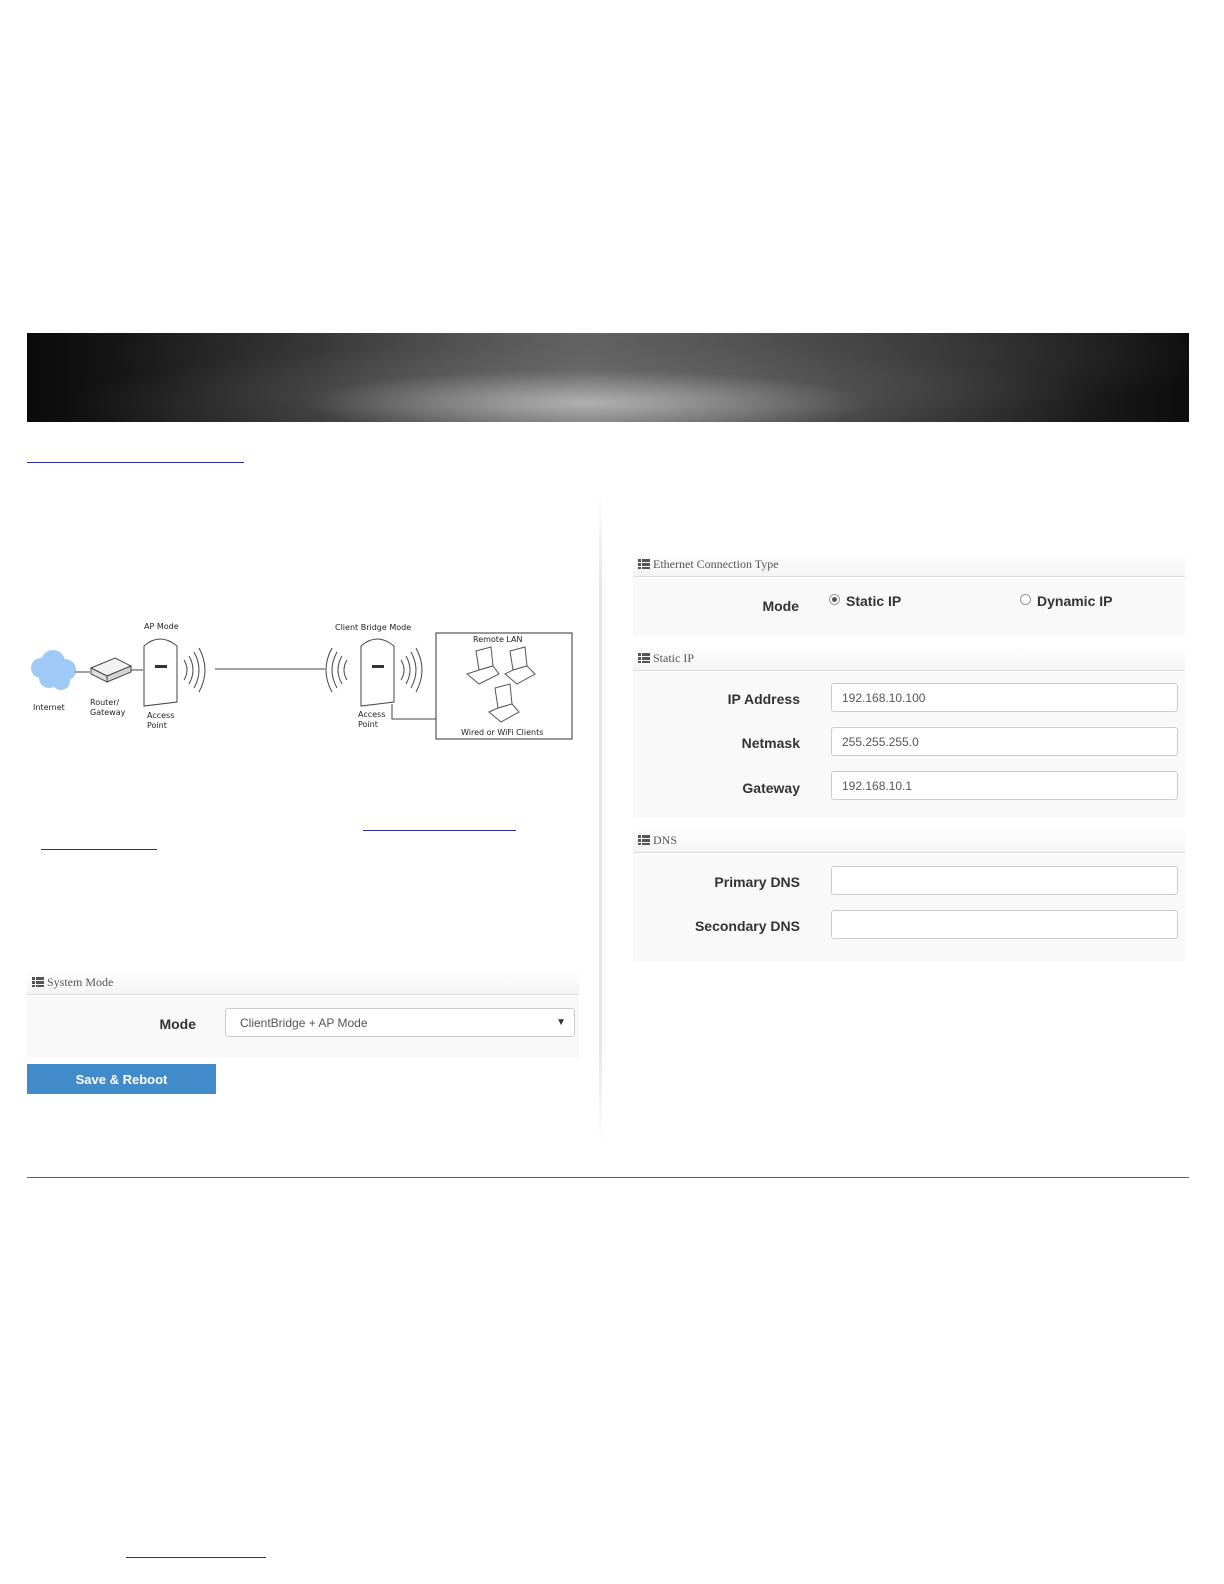 The width and height of the screenshot is (1224, 1584). Describe the element at coordinates (1004, 880) in the screenshot. I see `primary-dns-input` at that location.